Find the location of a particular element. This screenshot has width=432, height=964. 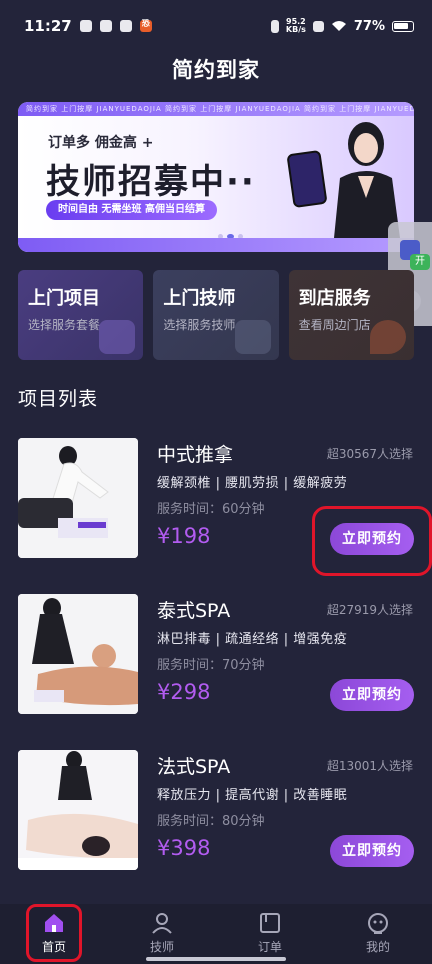

annotation-highlight is located at coordinates (54, 933).